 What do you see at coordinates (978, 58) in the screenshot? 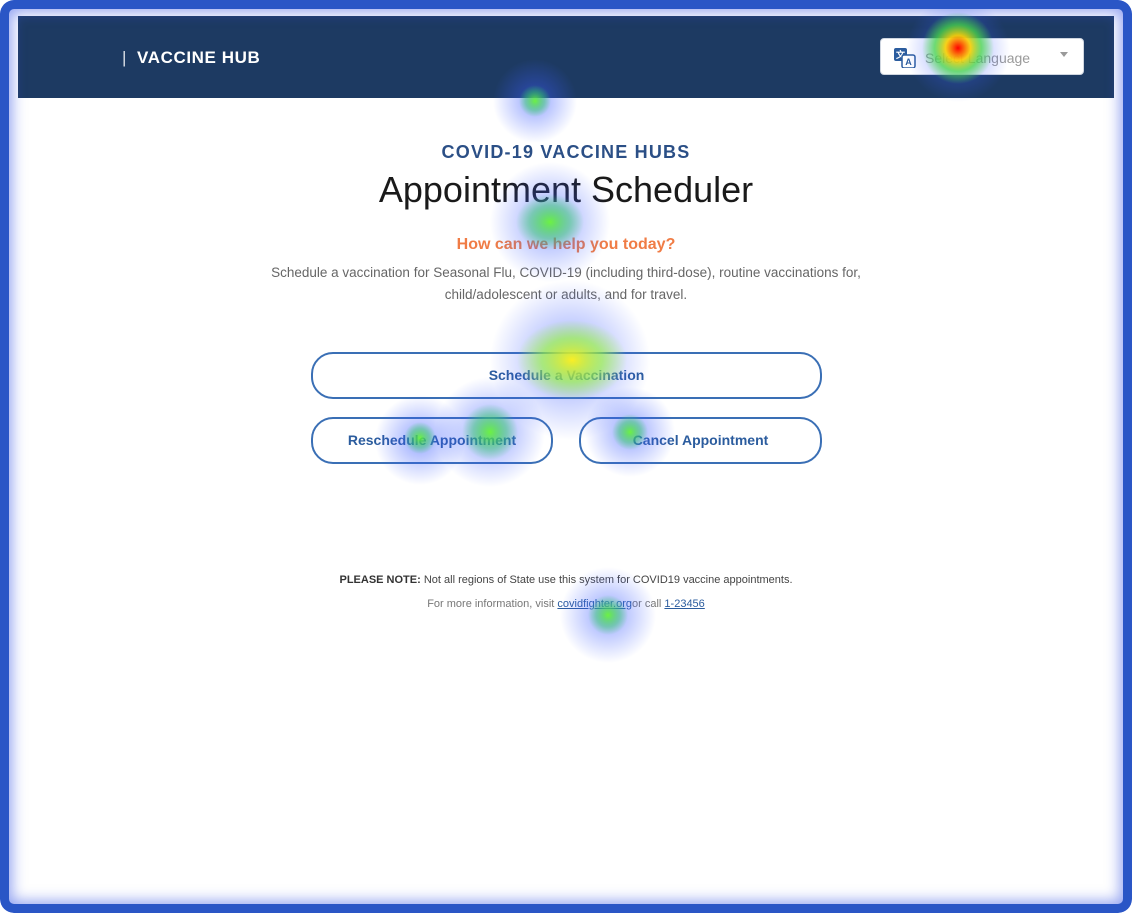
I see `language-select-value: Select Language` at bounding box center [978, 58].